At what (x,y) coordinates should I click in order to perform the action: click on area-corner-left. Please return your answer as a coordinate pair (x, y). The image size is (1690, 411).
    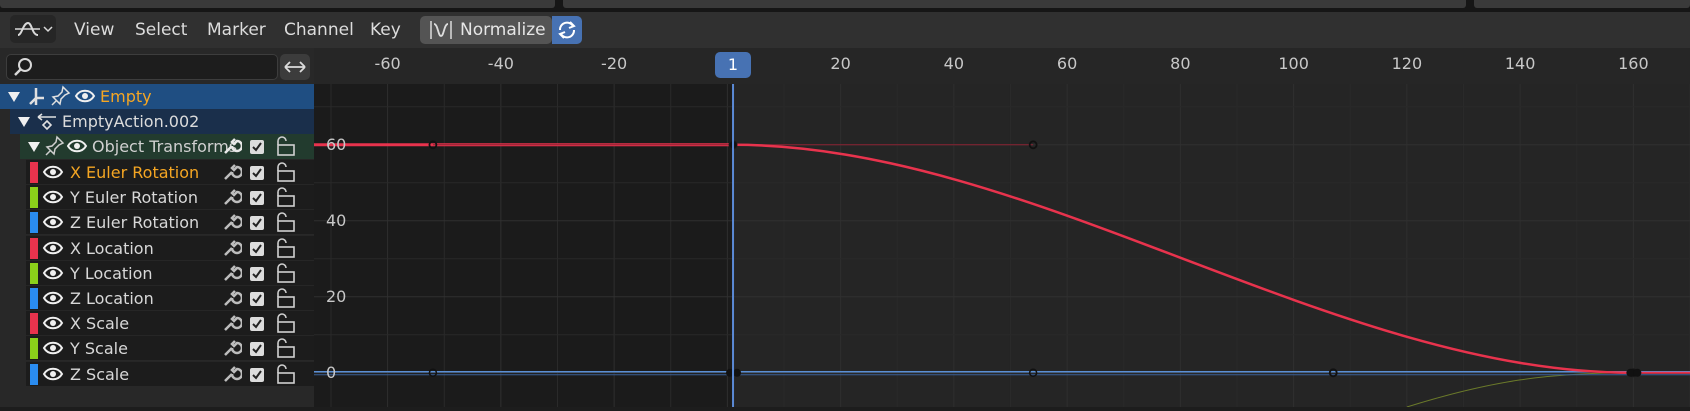
    Looking at the image, I should click on (277, 4).